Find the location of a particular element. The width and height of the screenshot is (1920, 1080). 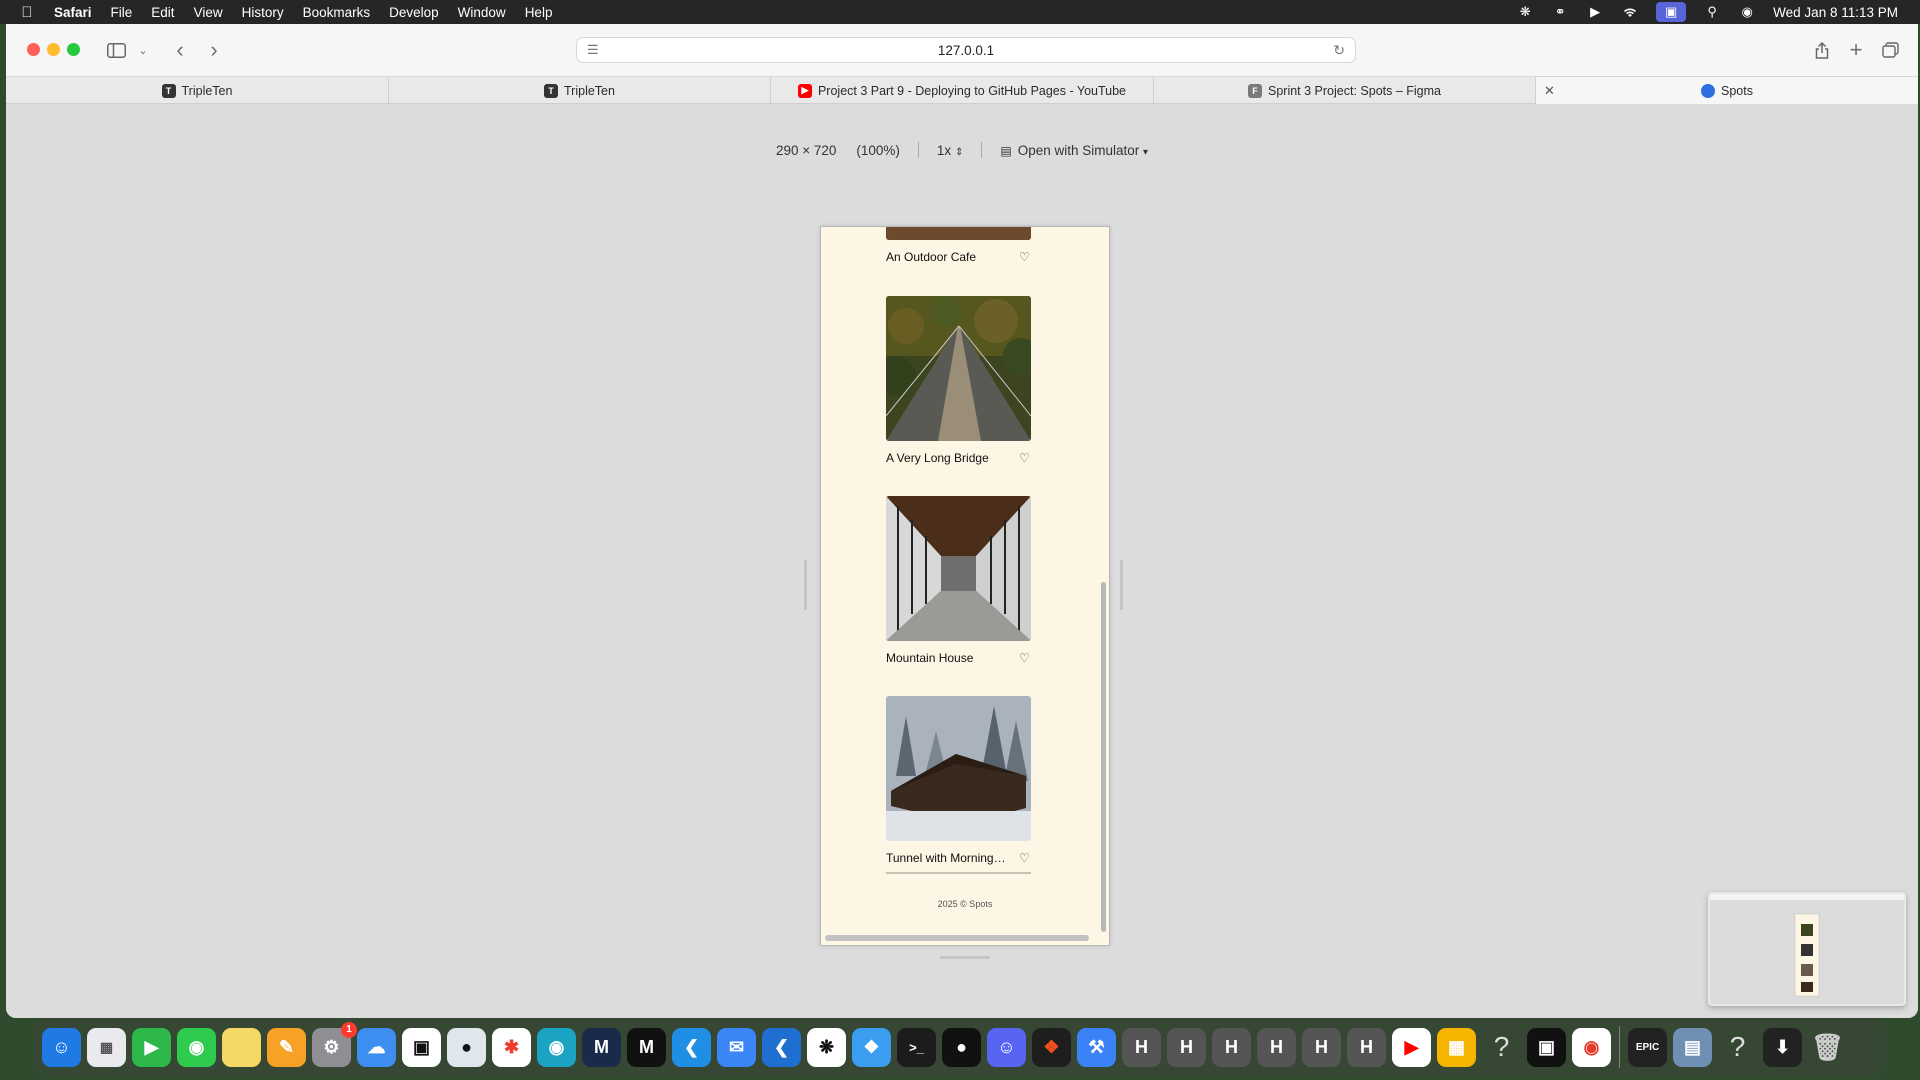

panda-app-icon: ● is located at coordinates (466, 1047).